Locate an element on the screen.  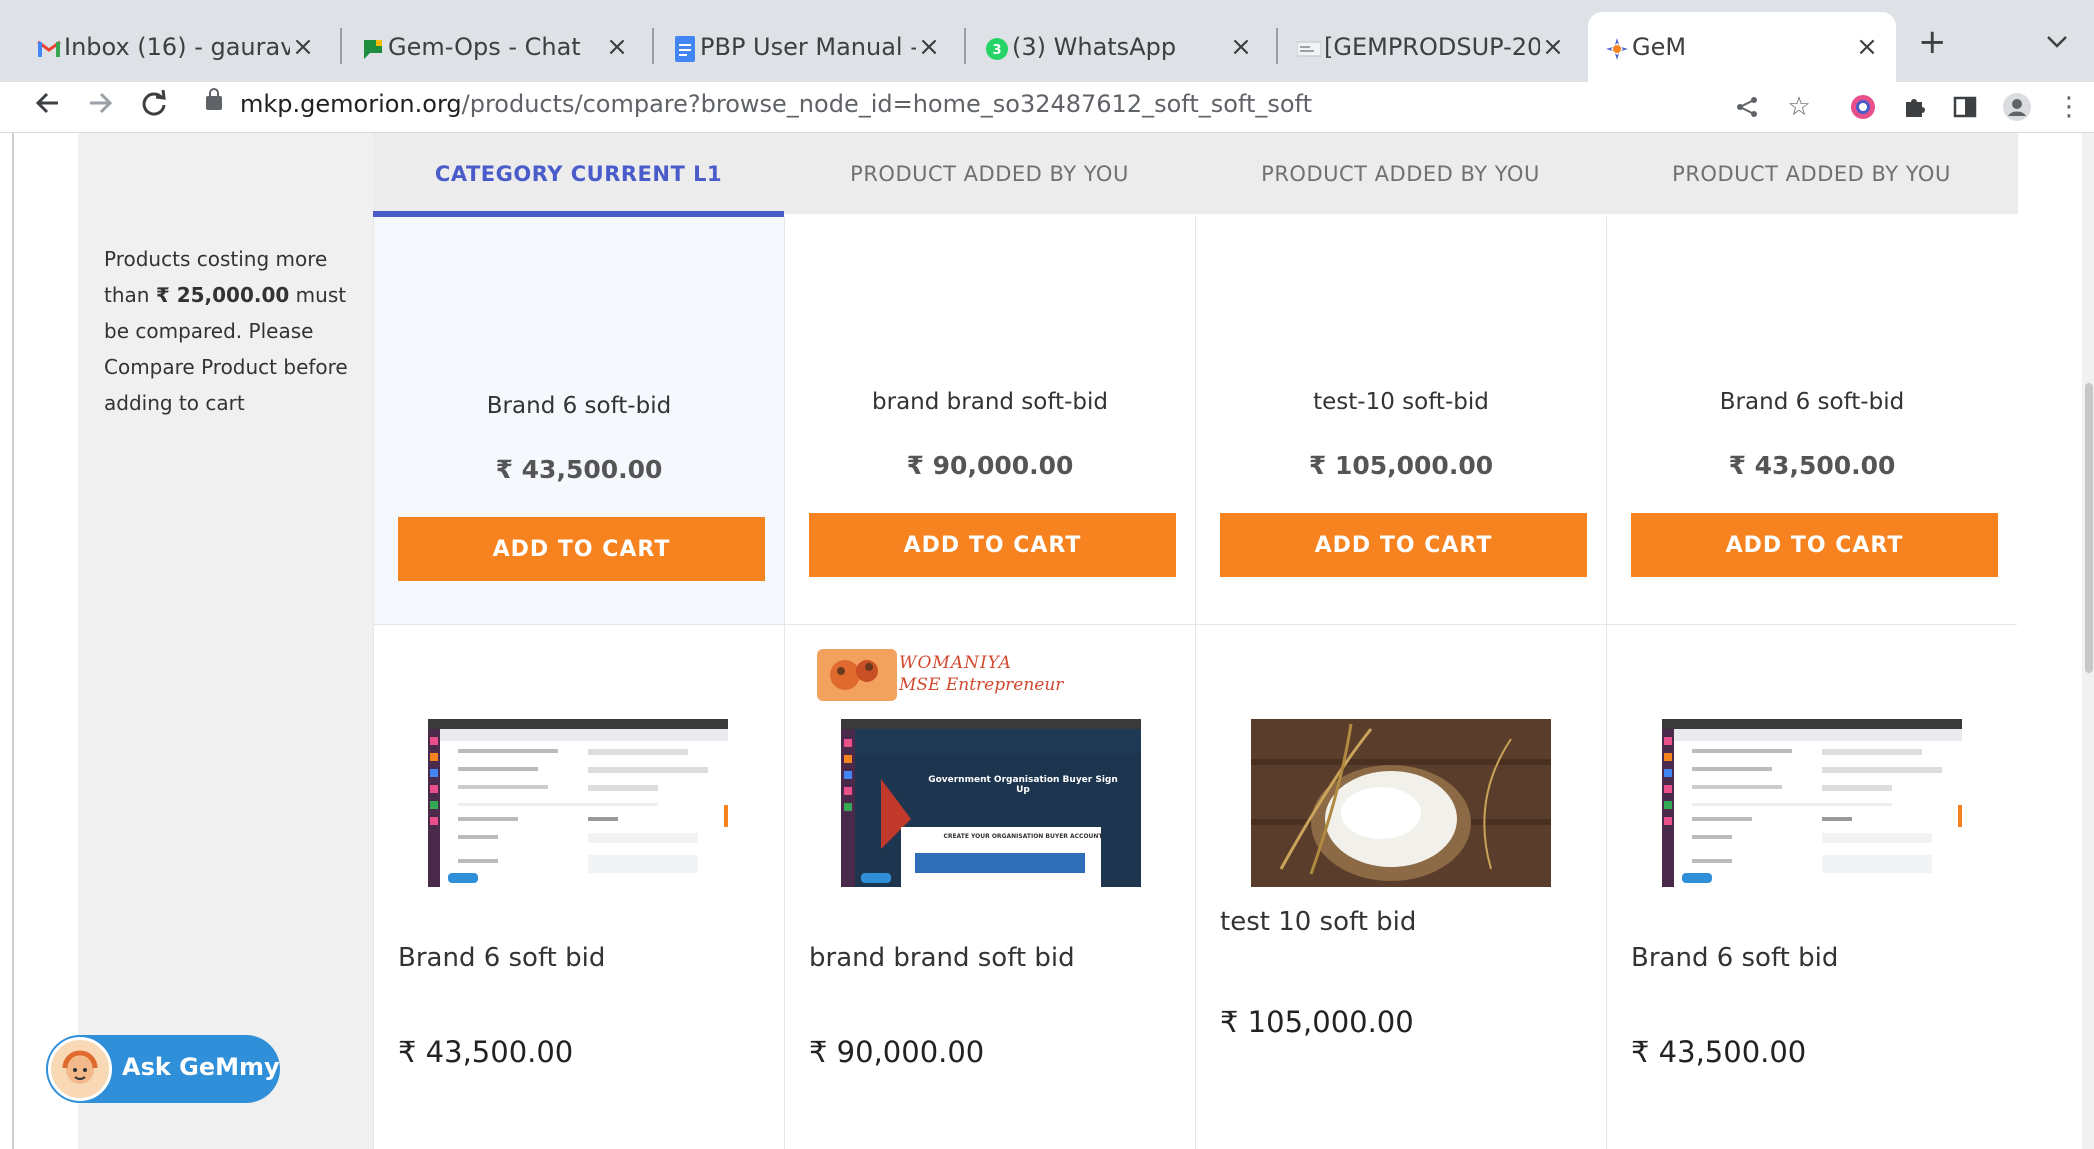
more-menu-icon: ⋮ is located at coordinates (2069, 107).